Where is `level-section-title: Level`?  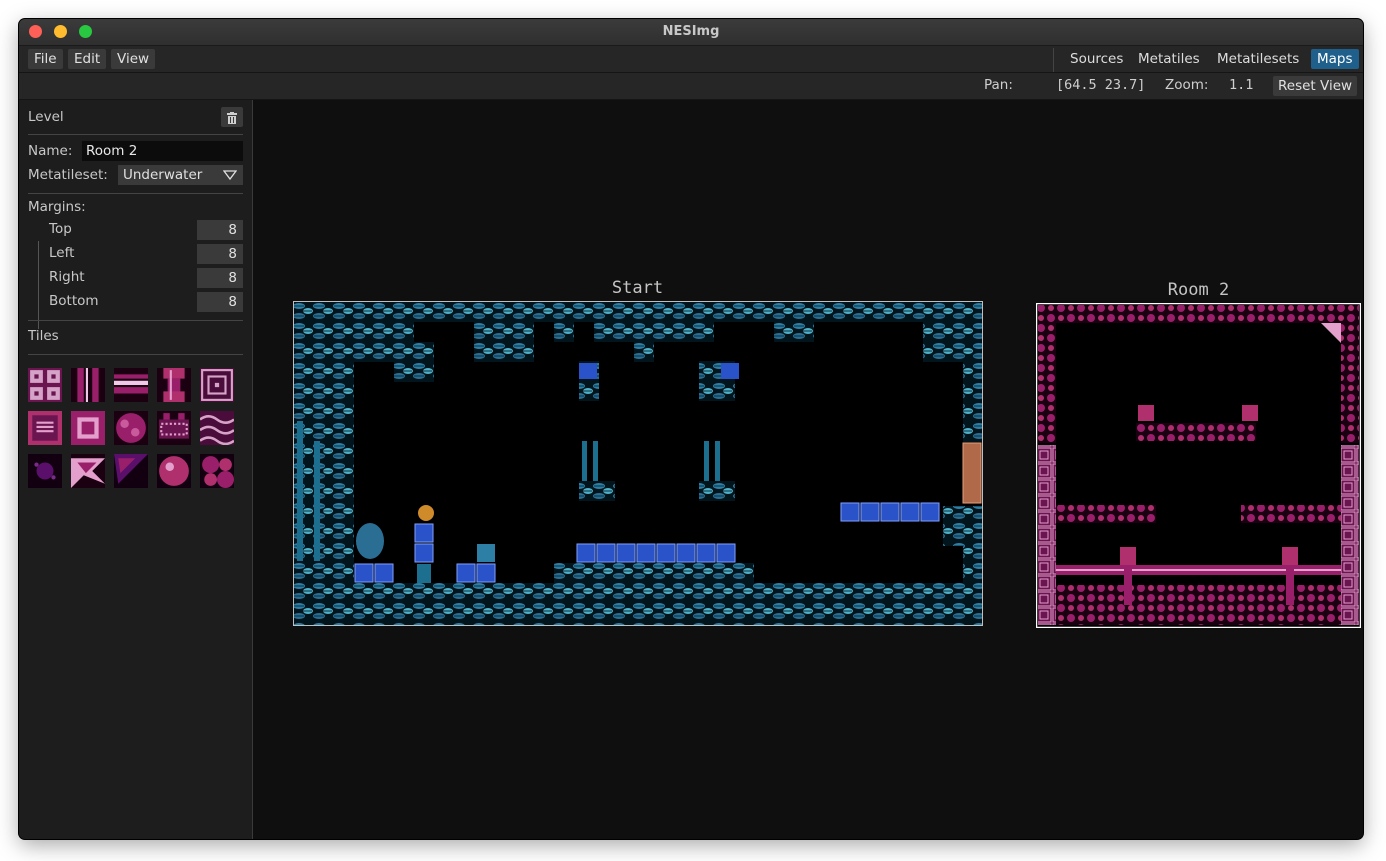 level-section-title: Level is located at coordinates (46, 117).